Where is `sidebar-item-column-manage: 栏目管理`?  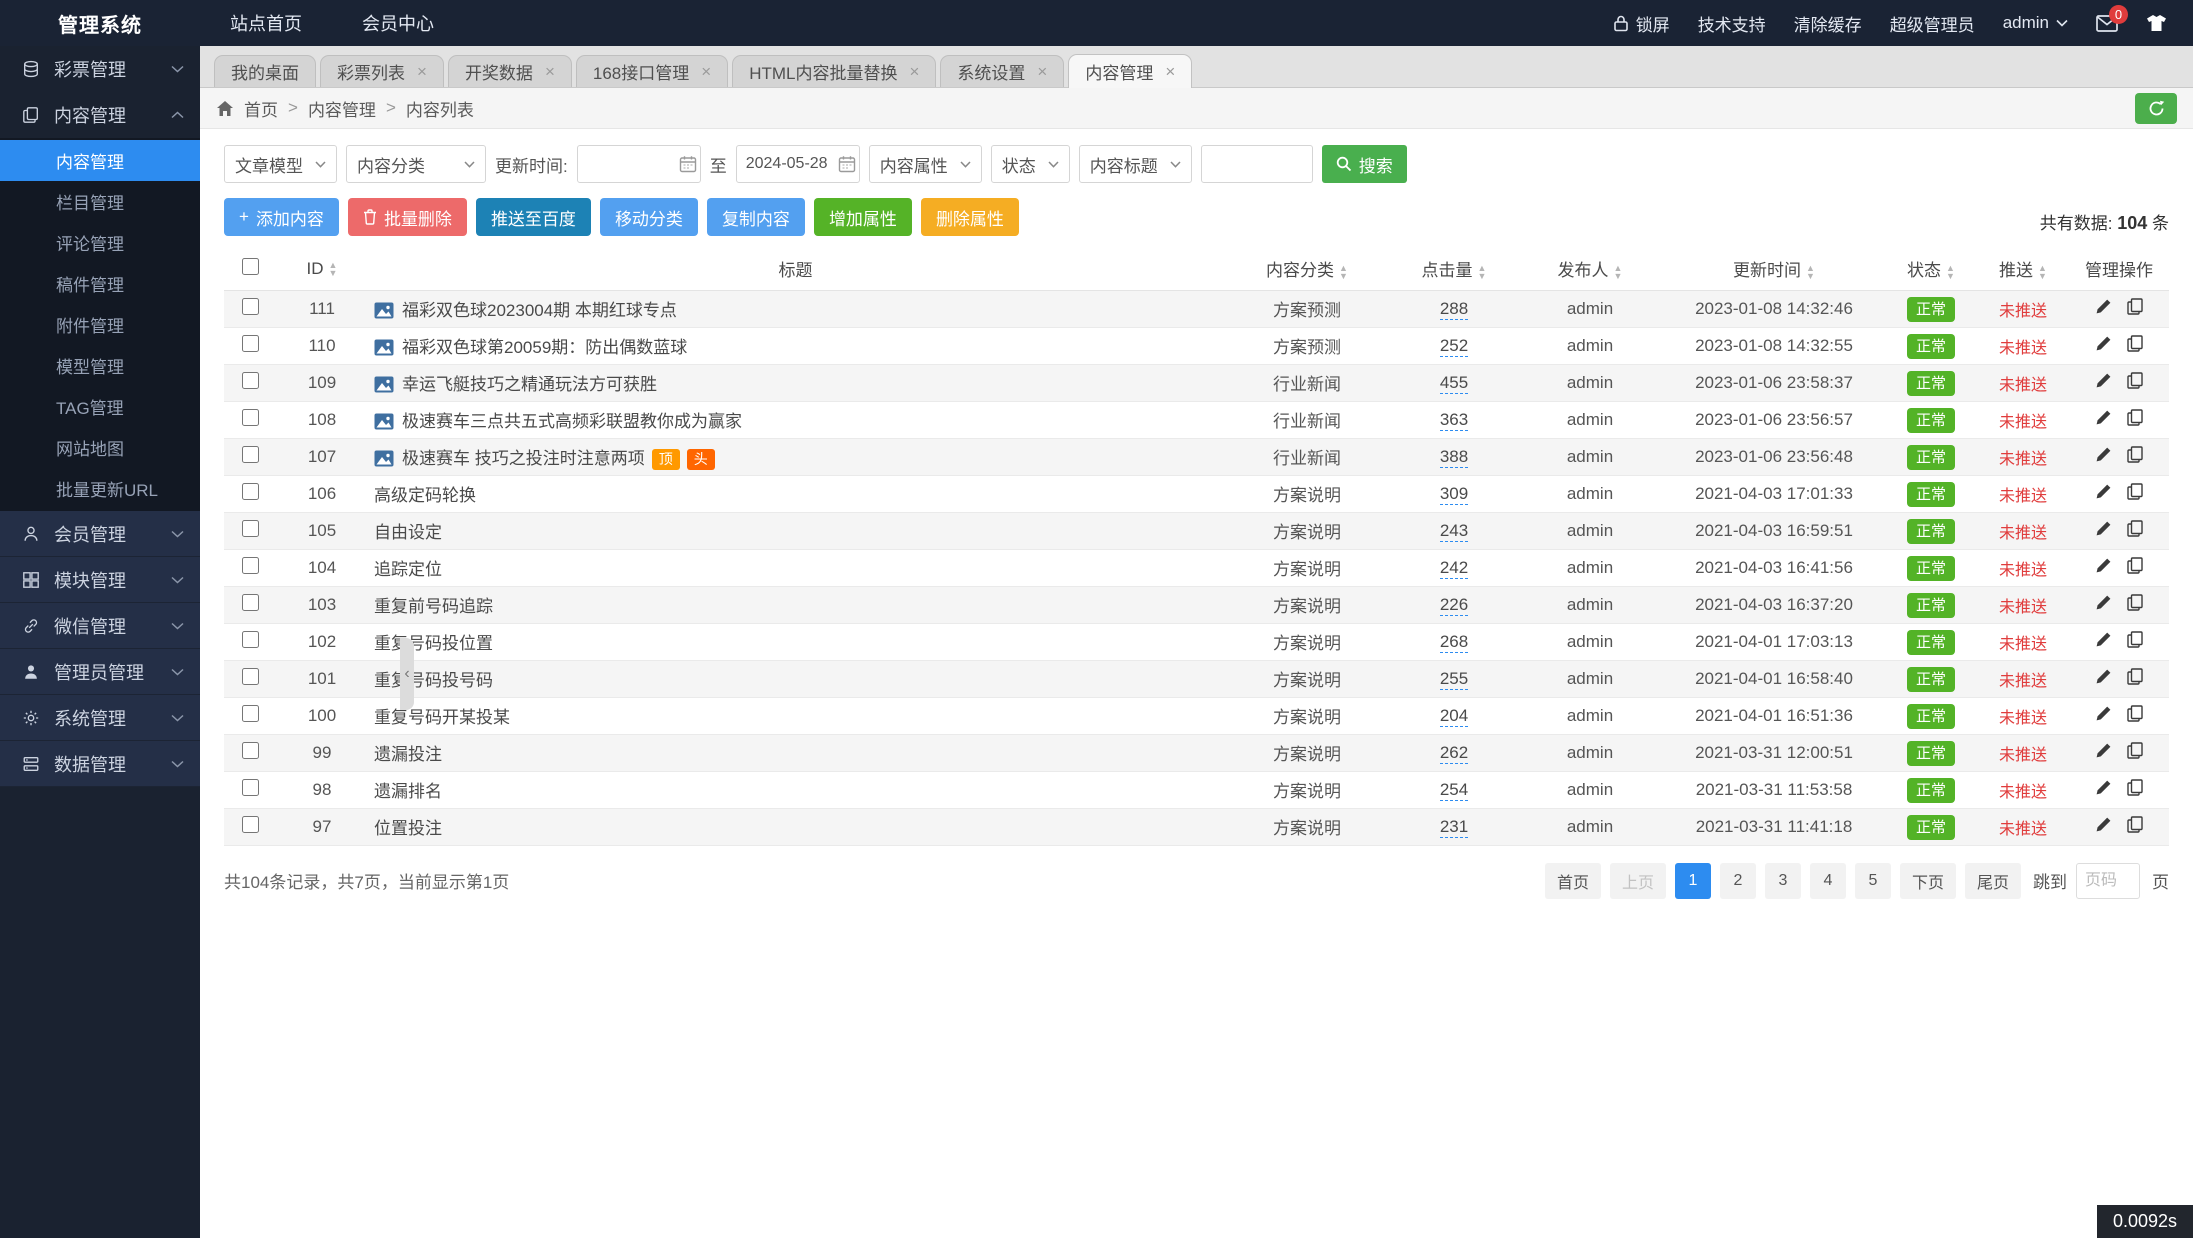
sidebar-item-column-manage: 栏目管理 is located at coordinates (100, 201).